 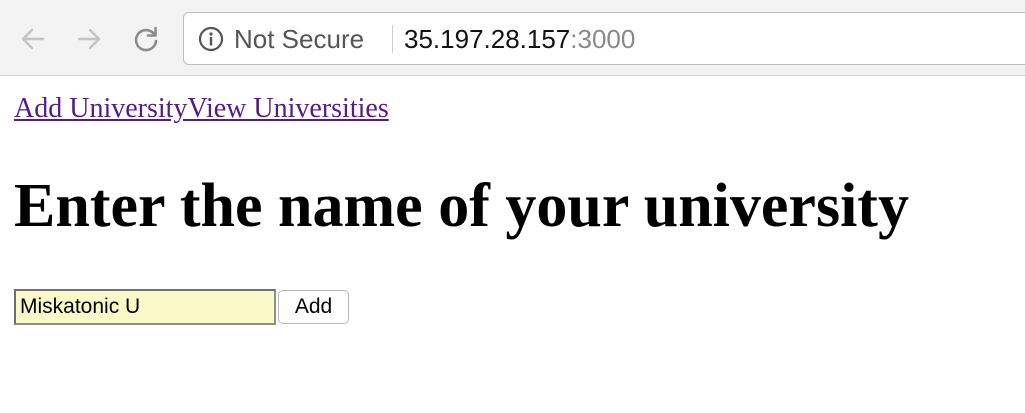 I want to click on university-name-input, so click(x=145, y=307).